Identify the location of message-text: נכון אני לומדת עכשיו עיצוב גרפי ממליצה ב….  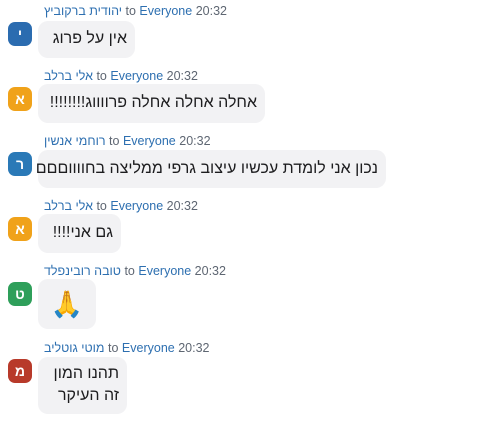
(206, 168).